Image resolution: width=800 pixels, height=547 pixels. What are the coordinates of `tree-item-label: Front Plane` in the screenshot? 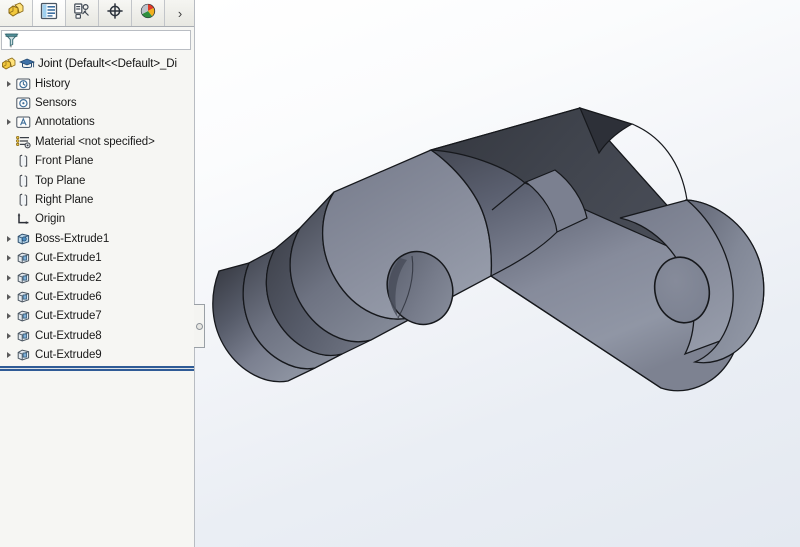 It's located at (64, 161).